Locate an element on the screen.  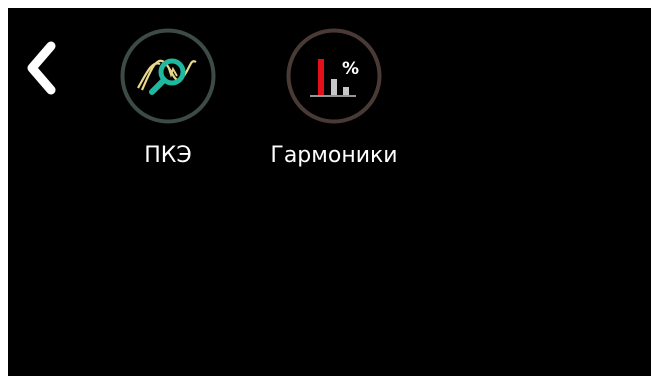
back-button is located at coordinates (42, 68).